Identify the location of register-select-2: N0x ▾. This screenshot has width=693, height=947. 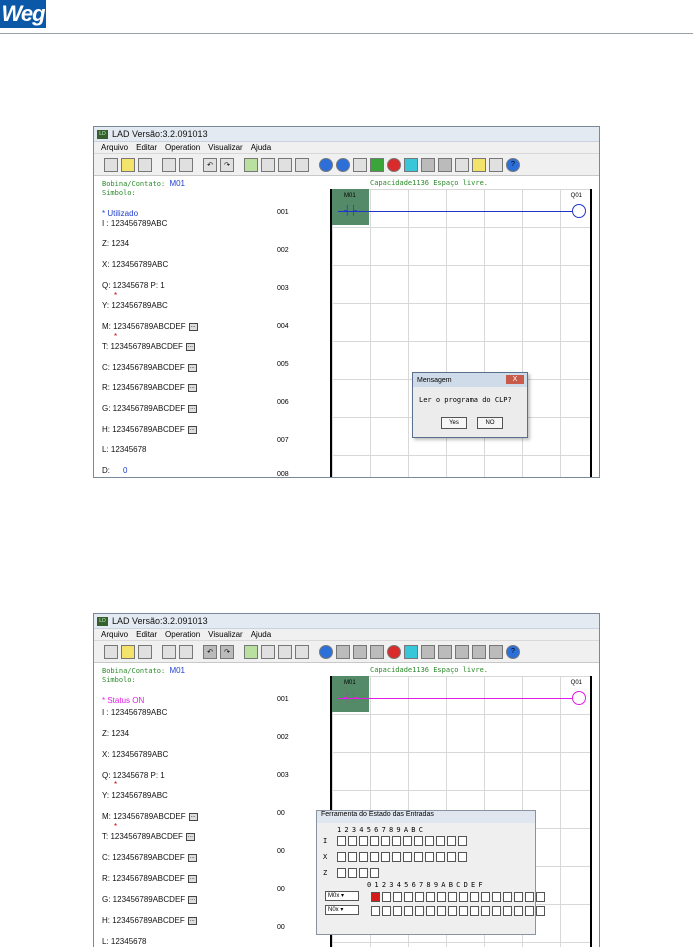
(342, 910).